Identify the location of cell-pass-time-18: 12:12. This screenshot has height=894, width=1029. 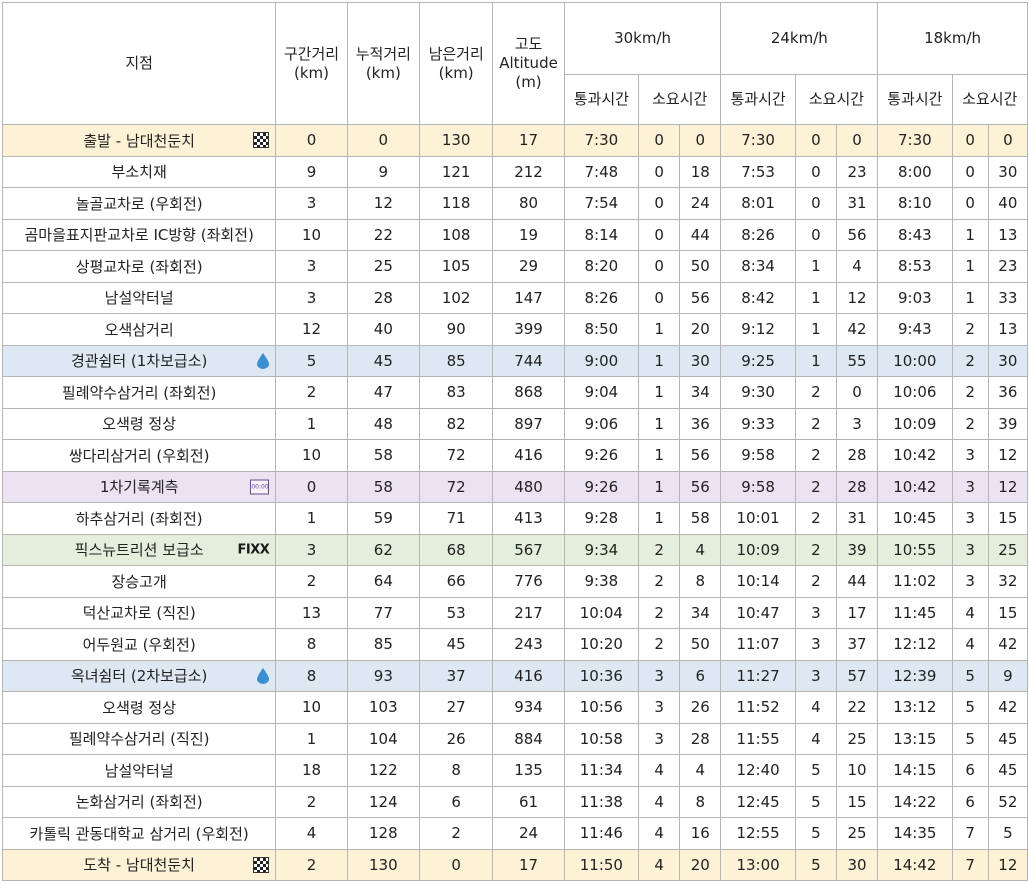
(915, 644).